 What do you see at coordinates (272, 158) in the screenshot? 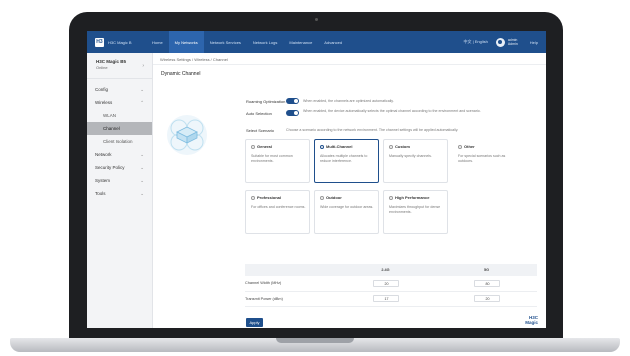
I see `card-desc: Suitable for most common environments.` at bounding box center [272, 158].